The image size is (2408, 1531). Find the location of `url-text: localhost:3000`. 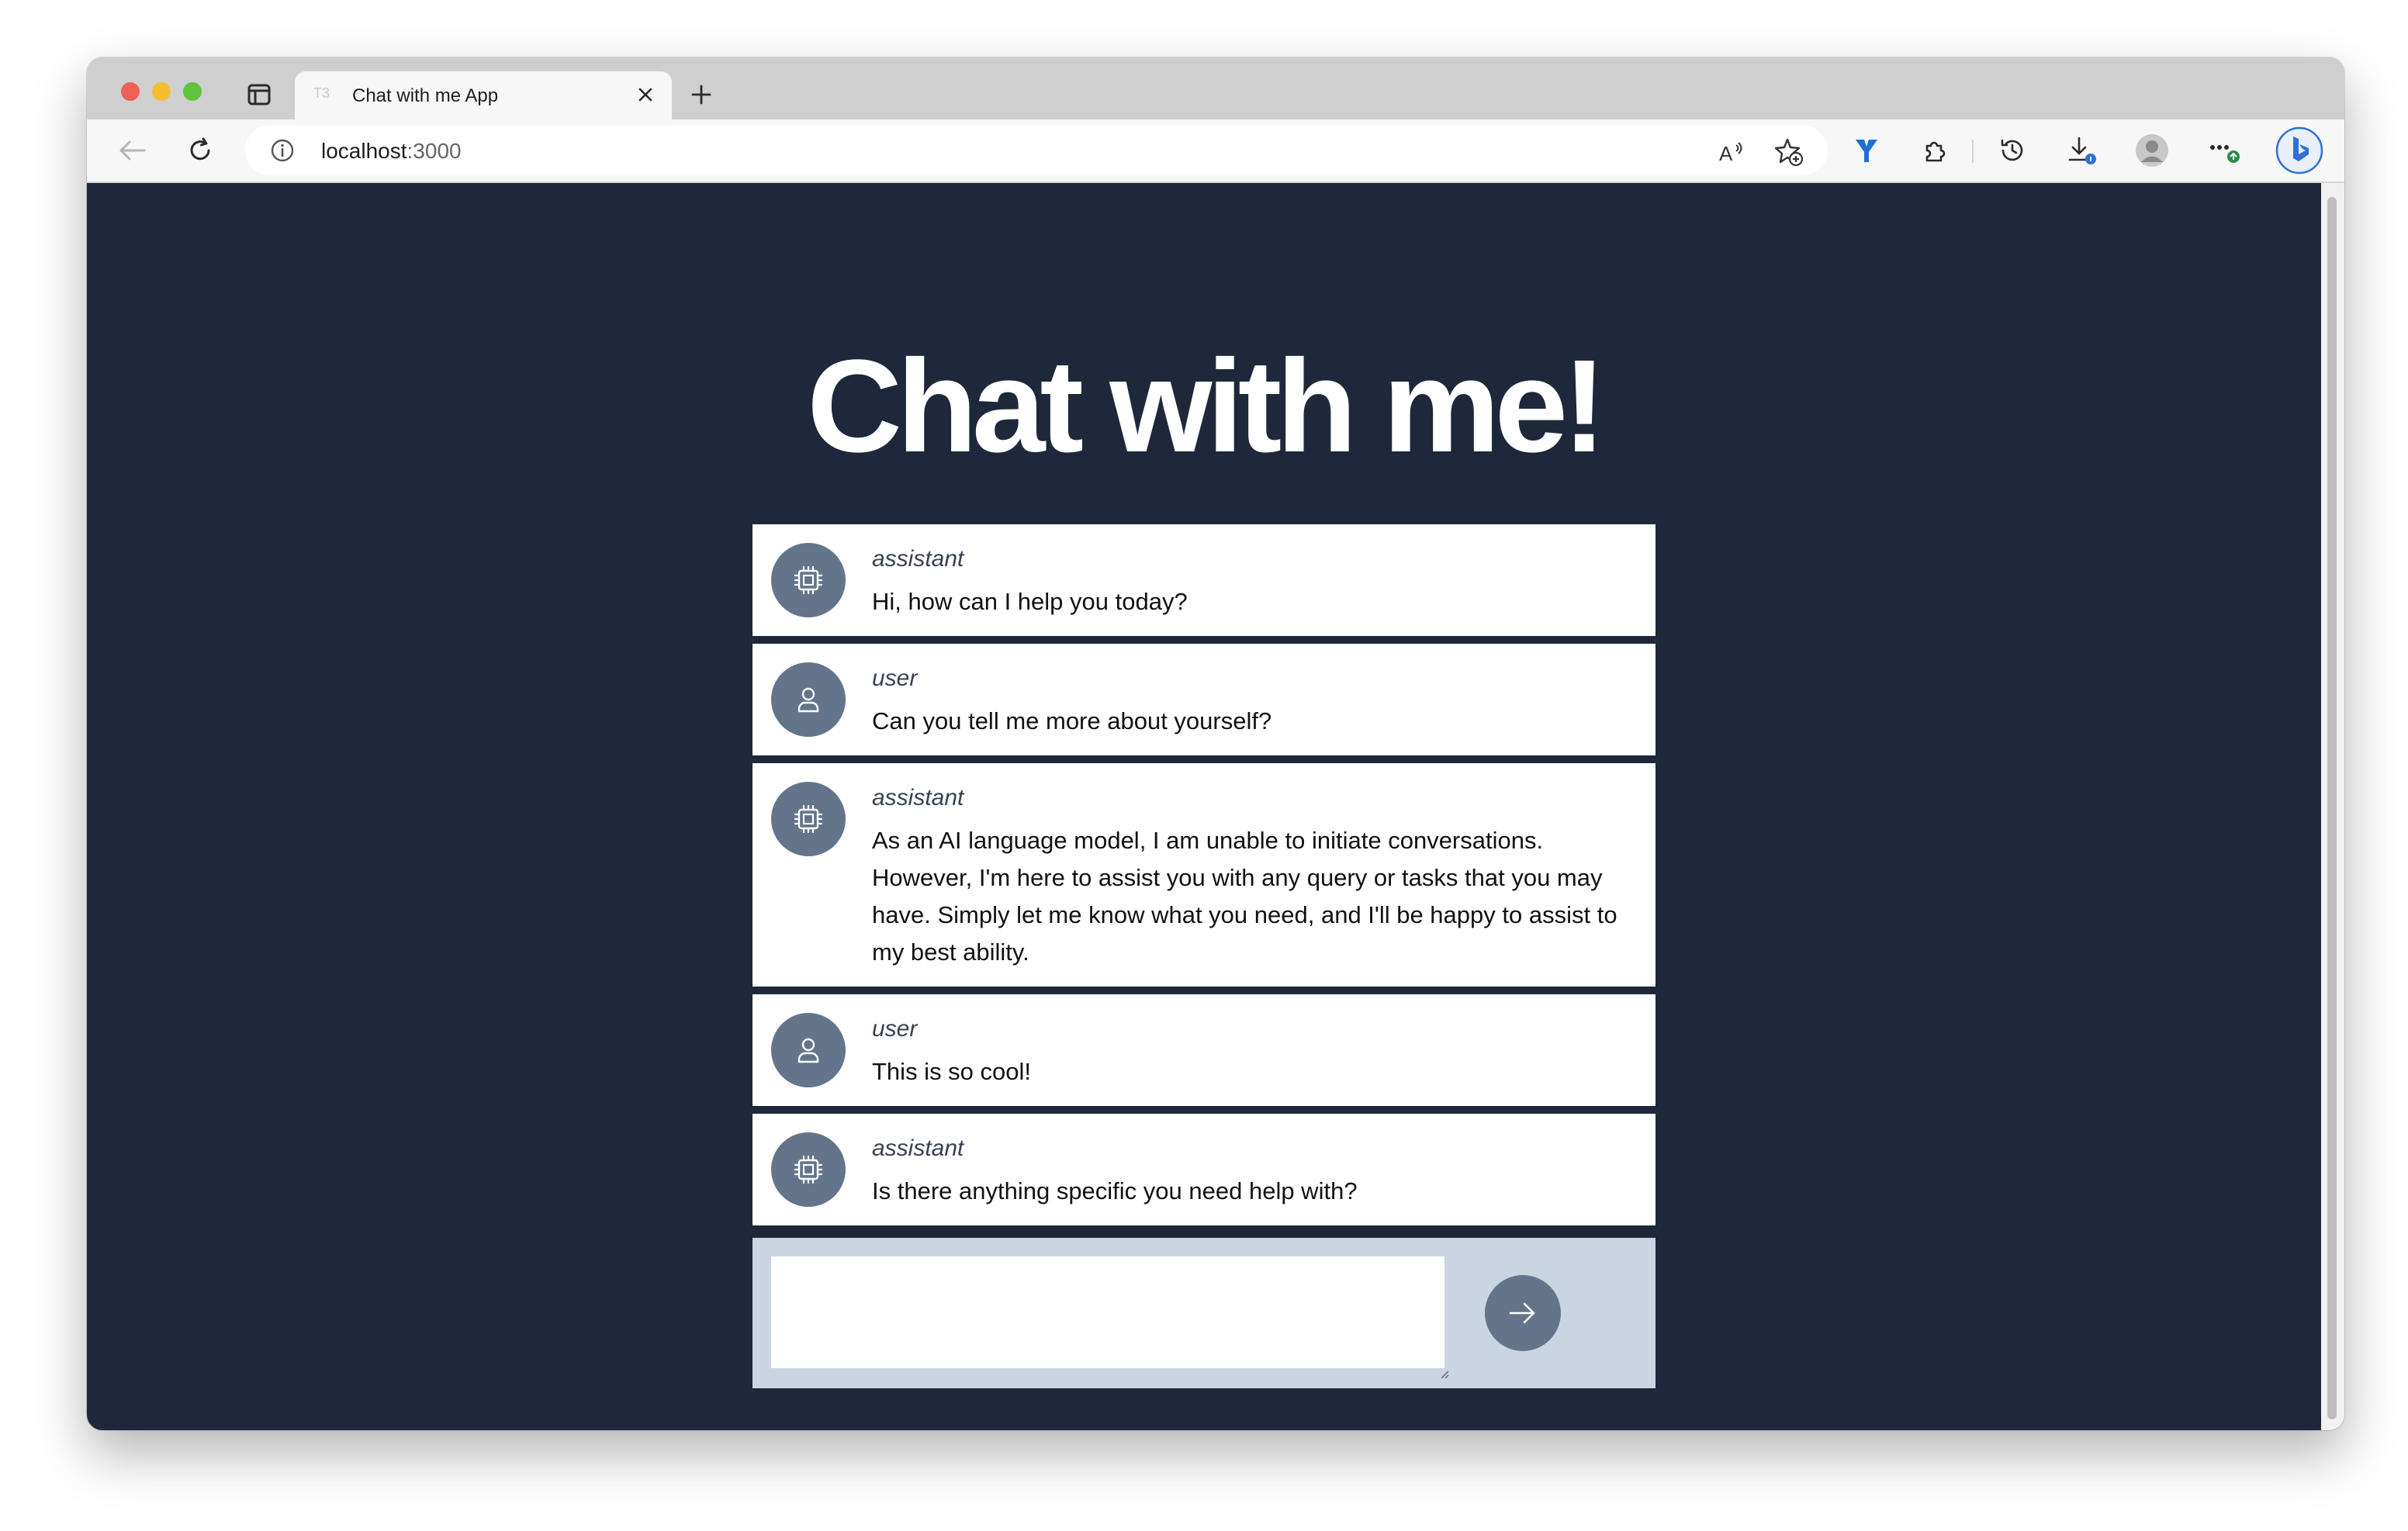

url-text: localhost:3000 is located at coordinates (391, 151).